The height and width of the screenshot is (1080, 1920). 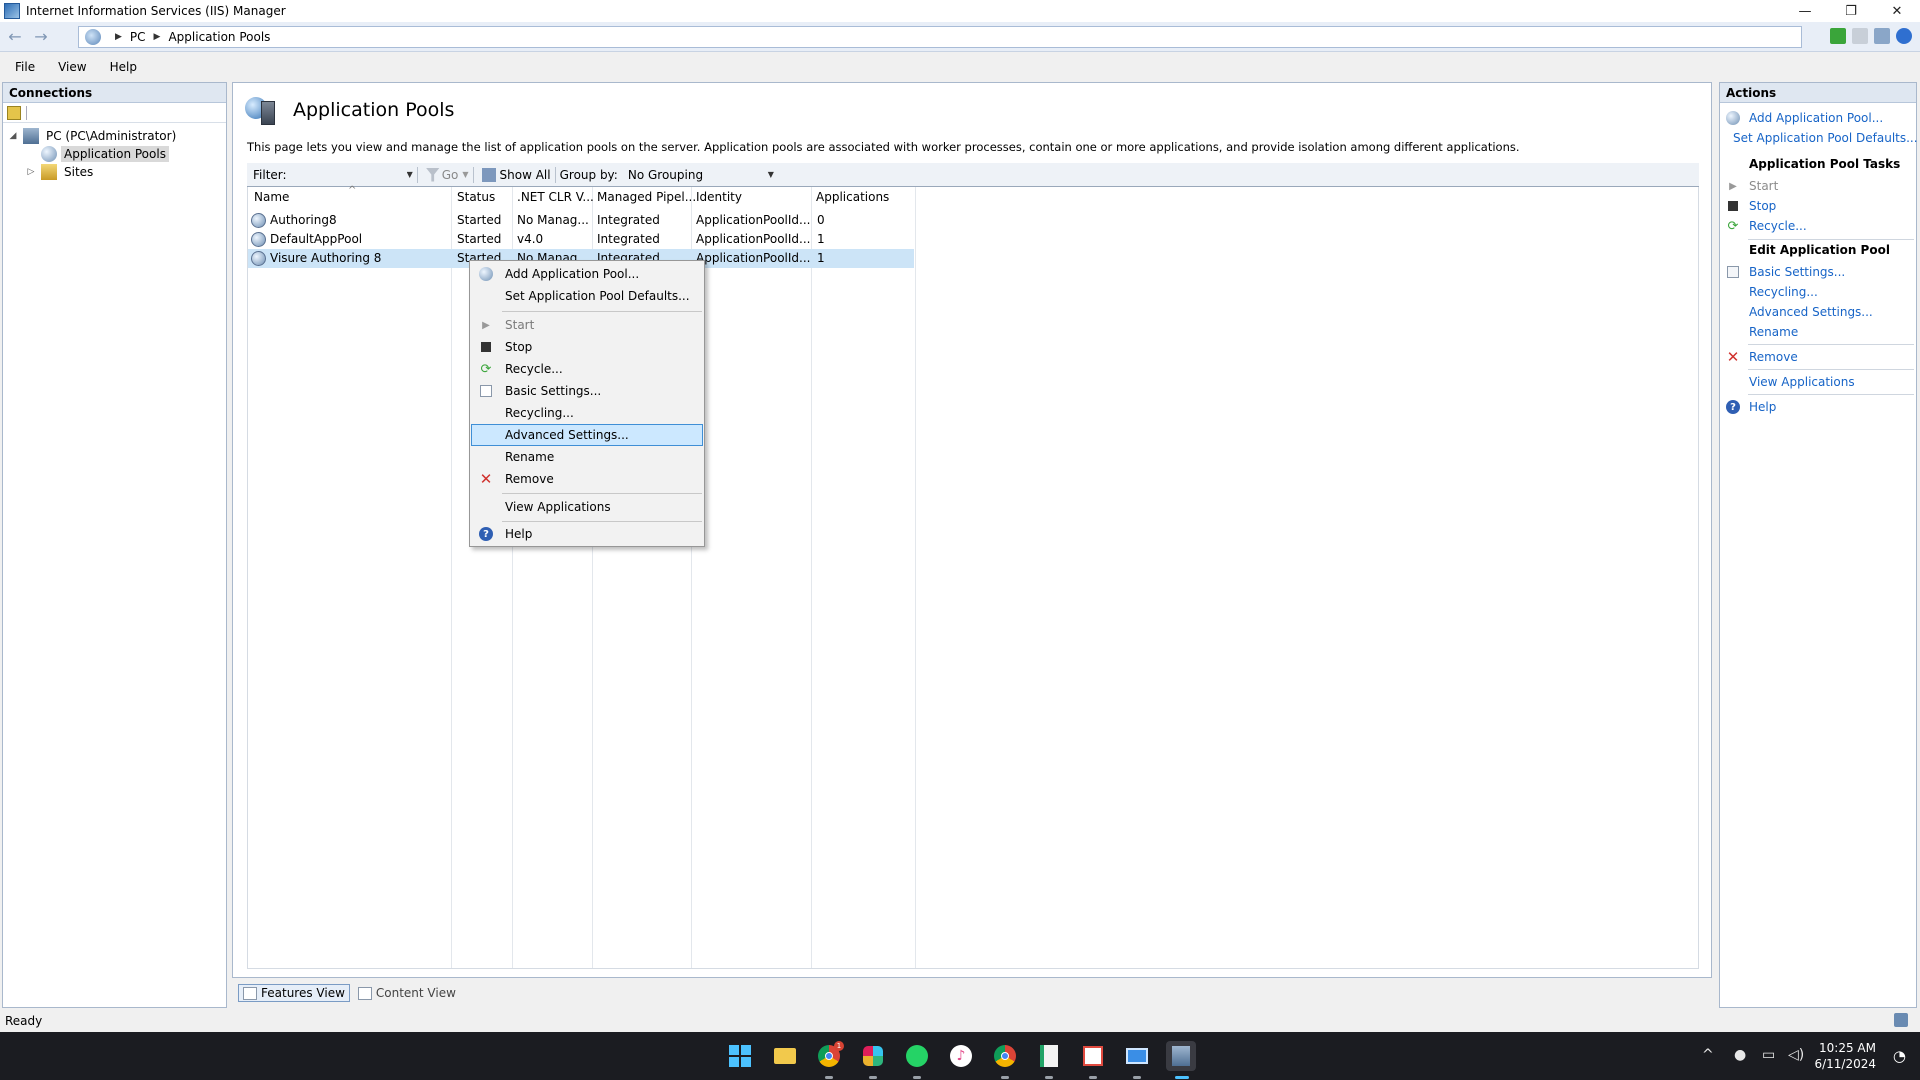 What do you see at coordinates (1818, 357) in the screenshot?
I see `action-remove: ✕ Remove` at bounding box center [1818, 357].